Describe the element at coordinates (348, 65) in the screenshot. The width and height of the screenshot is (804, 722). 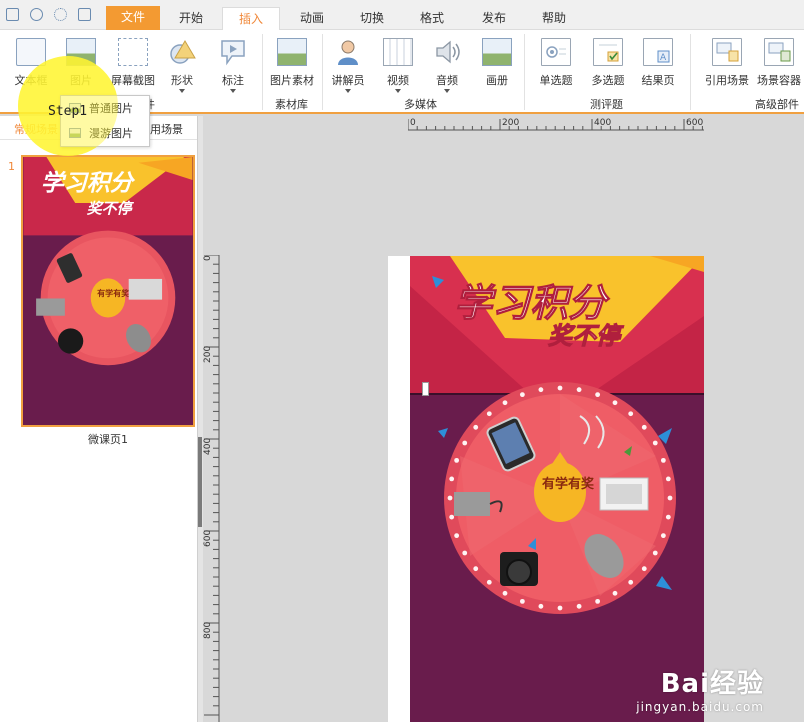
I see `presenter-button: 讲解员` at that location.